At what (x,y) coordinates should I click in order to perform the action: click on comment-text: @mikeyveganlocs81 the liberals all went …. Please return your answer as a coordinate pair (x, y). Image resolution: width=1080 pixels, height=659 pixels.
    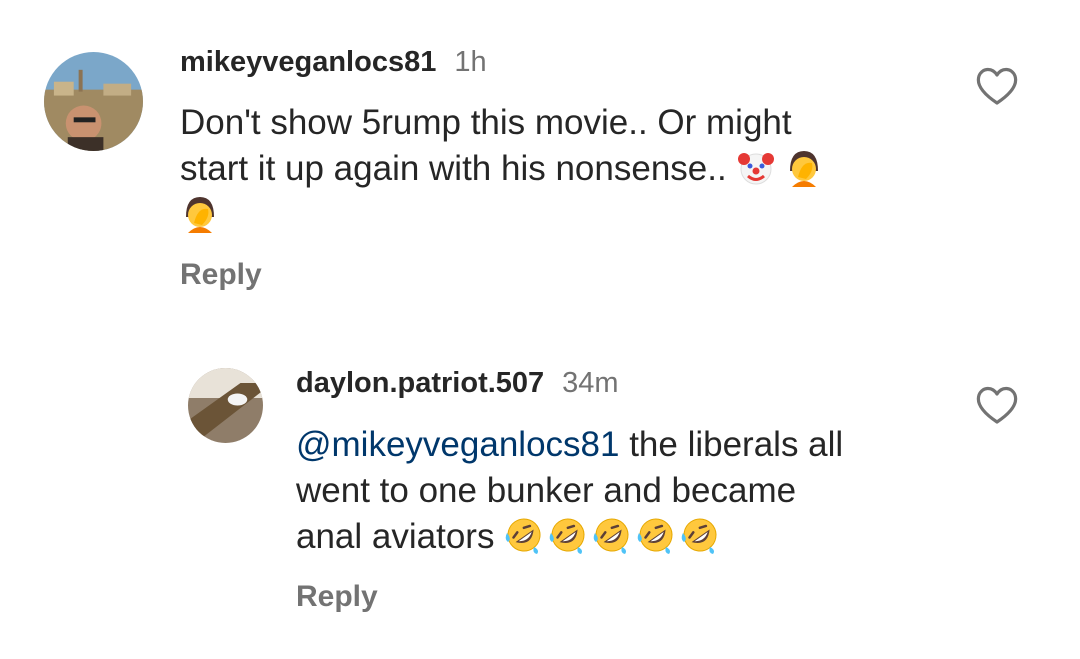
    Looking at the image, I should click on (626, 491).